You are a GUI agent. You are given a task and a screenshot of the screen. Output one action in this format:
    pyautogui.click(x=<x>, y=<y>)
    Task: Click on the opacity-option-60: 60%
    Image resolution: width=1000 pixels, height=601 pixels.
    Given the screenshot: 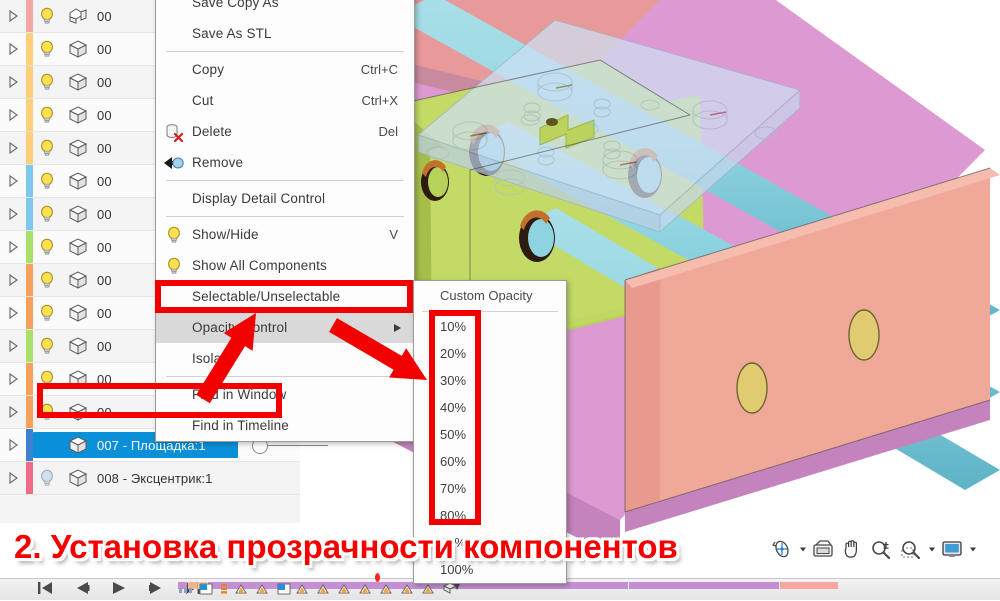 What is the action you would take?
    pyautogui.click(x=490, y=461)
    